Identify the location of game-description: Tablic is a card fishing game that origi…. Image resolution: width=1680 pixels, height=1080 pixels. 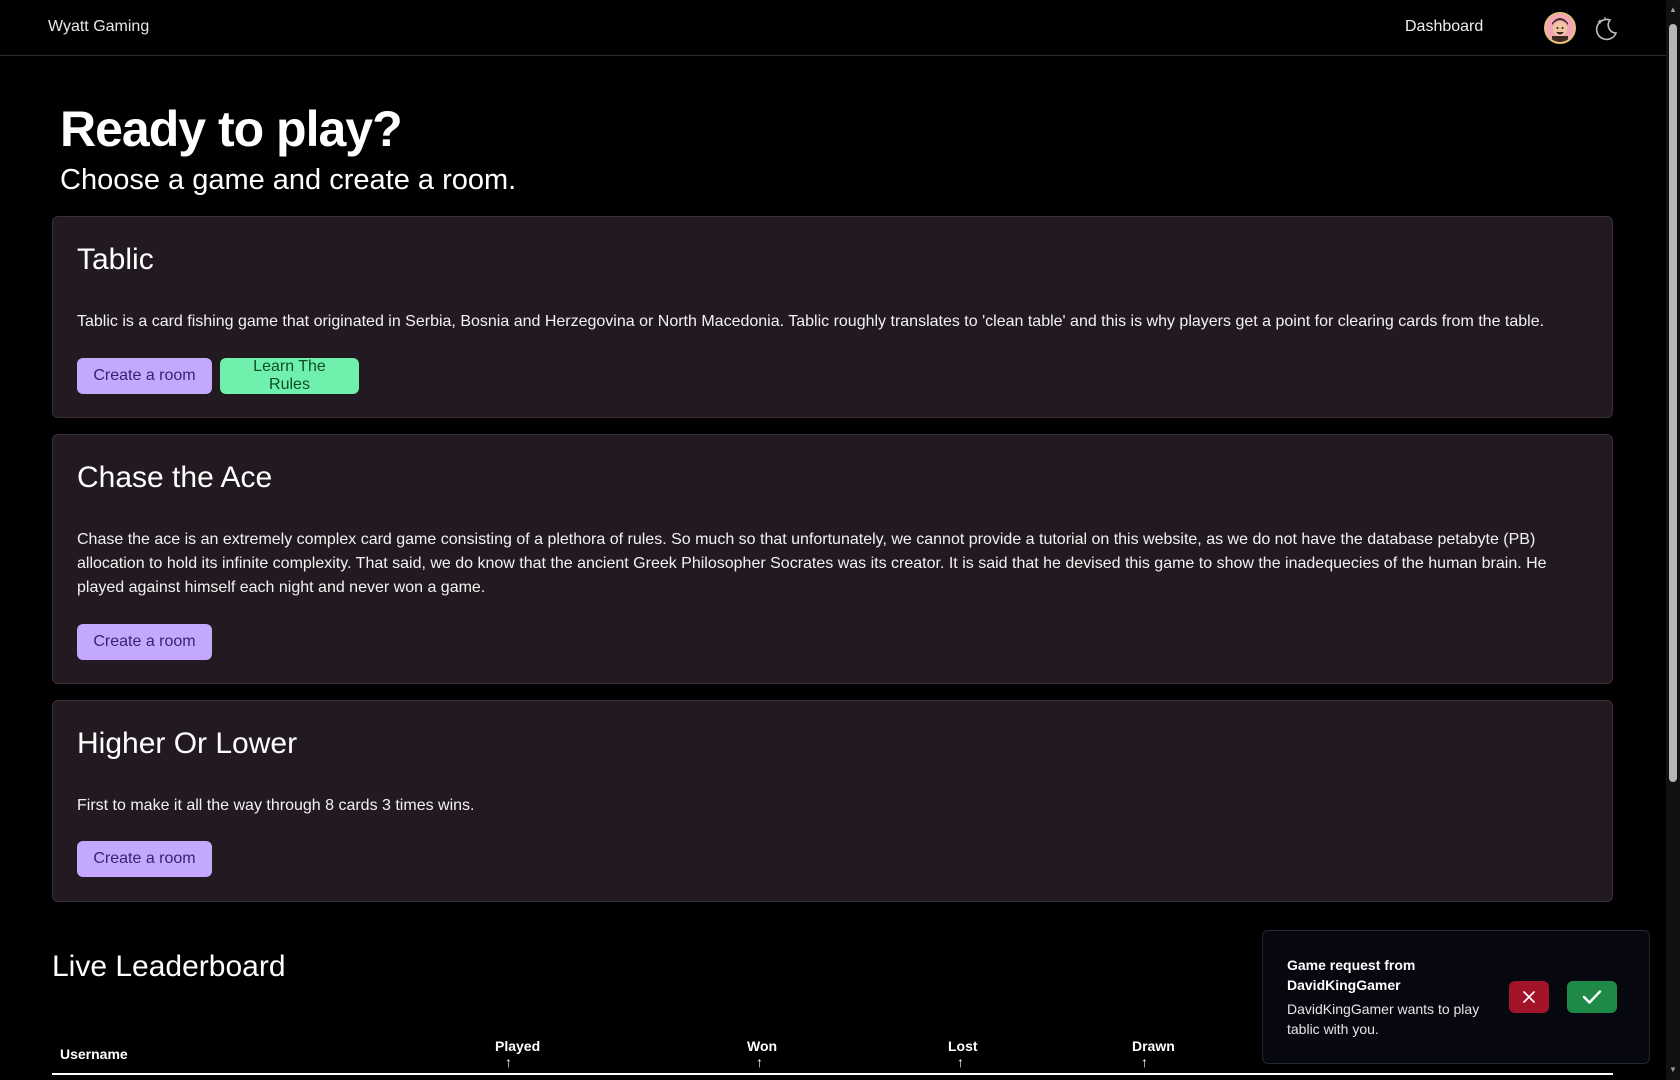
(811, 321).